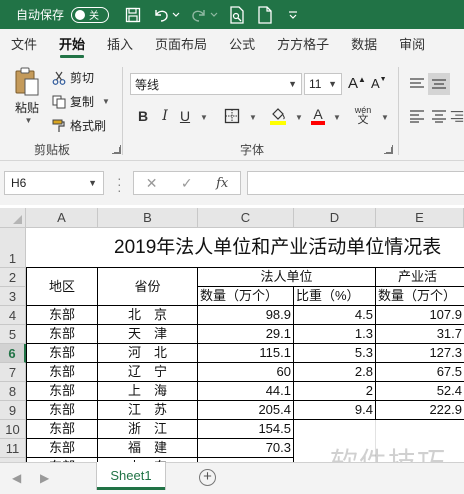 The image size is (464, 494). What do you see at coordinates (131, 476) in the screenshot?
I see `sheet-tab-sheet1: Sheet1` at bounding box center [131, 476].